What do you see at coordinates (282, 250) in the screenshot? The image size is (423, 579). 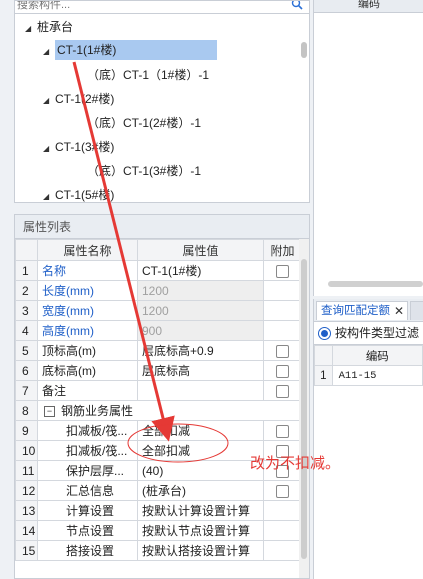 I see `header-extra: 附加` at bounding box center [282, 250].